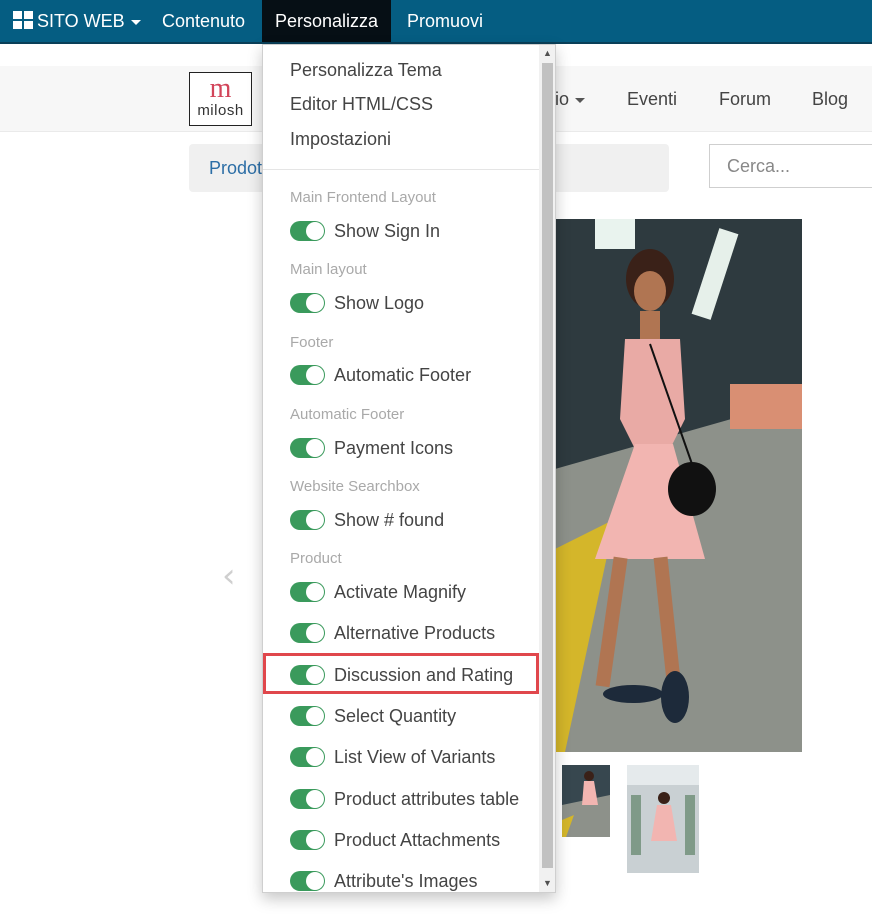 The image size is (872, 917). I want to click on toggle-show-logo: Show Logo, so click(357, 303).